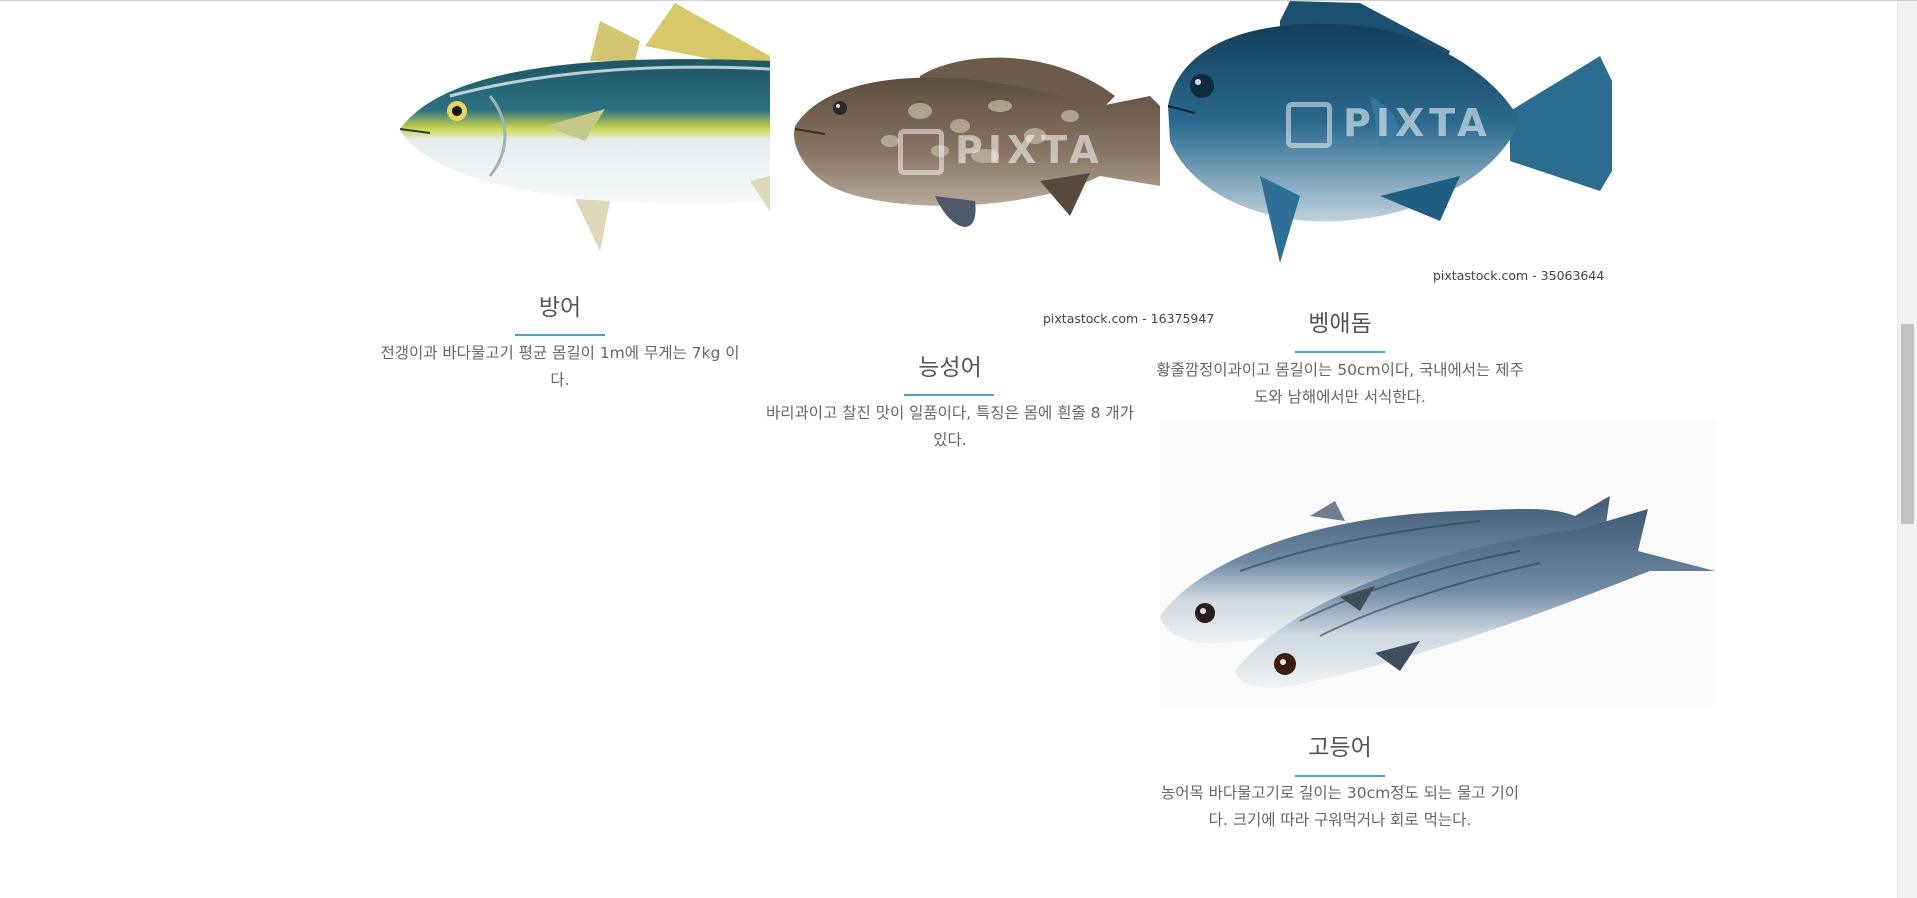 The image size is (1917, 898). Describe the element at coordinates (1519, 275) in the screenshot. I see `image-credit: pixtastock.com - 35063644` at that location.